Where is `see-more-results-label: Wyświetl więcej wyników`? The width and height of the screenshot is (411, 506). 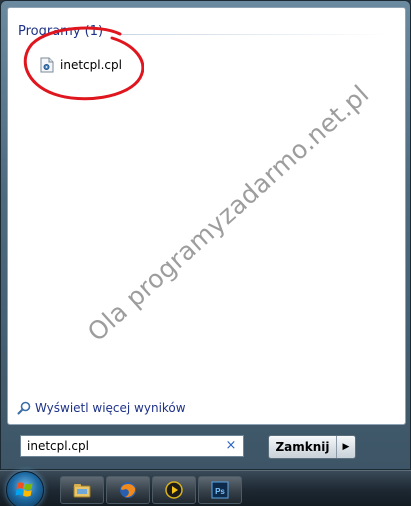
see-more-results-label: Wyświetl więcej wyników is located at coordinates (110, 408).